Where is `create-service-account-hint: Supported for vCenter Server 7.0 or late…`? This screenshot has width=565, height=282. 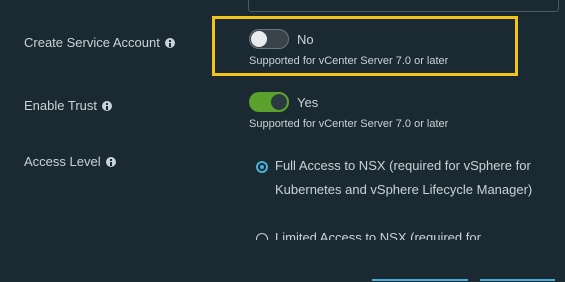
create-service-account-hint: Supported for vCenter Server 7.0 or late… is located at coordinates (349, 61).